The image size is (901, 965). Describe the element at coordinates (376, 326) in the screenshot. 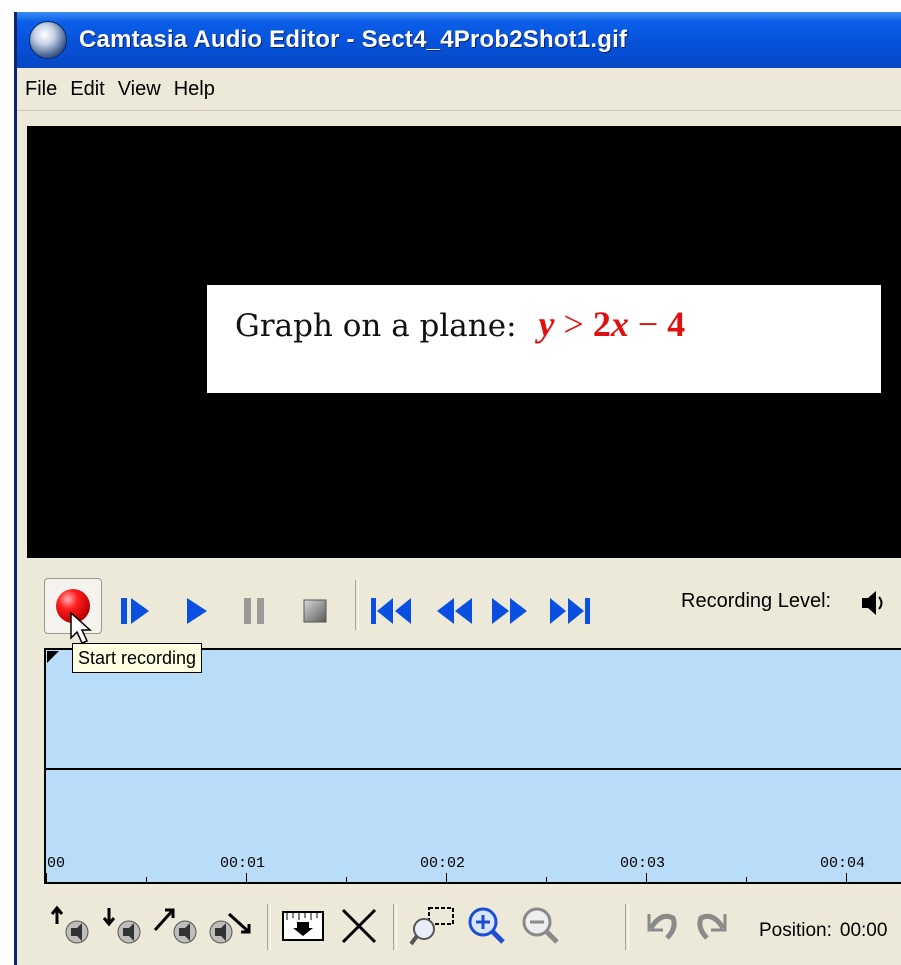

I see `slide-text: Graph on a plane:` at that location.